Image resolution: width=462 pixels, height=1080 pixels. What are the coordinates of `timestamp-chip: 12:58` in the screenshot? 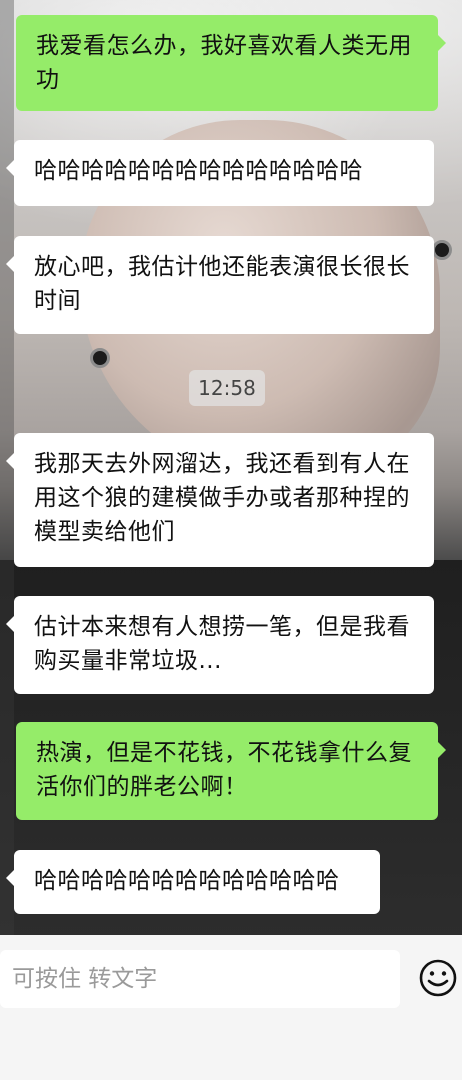 It's located at (227, 388).